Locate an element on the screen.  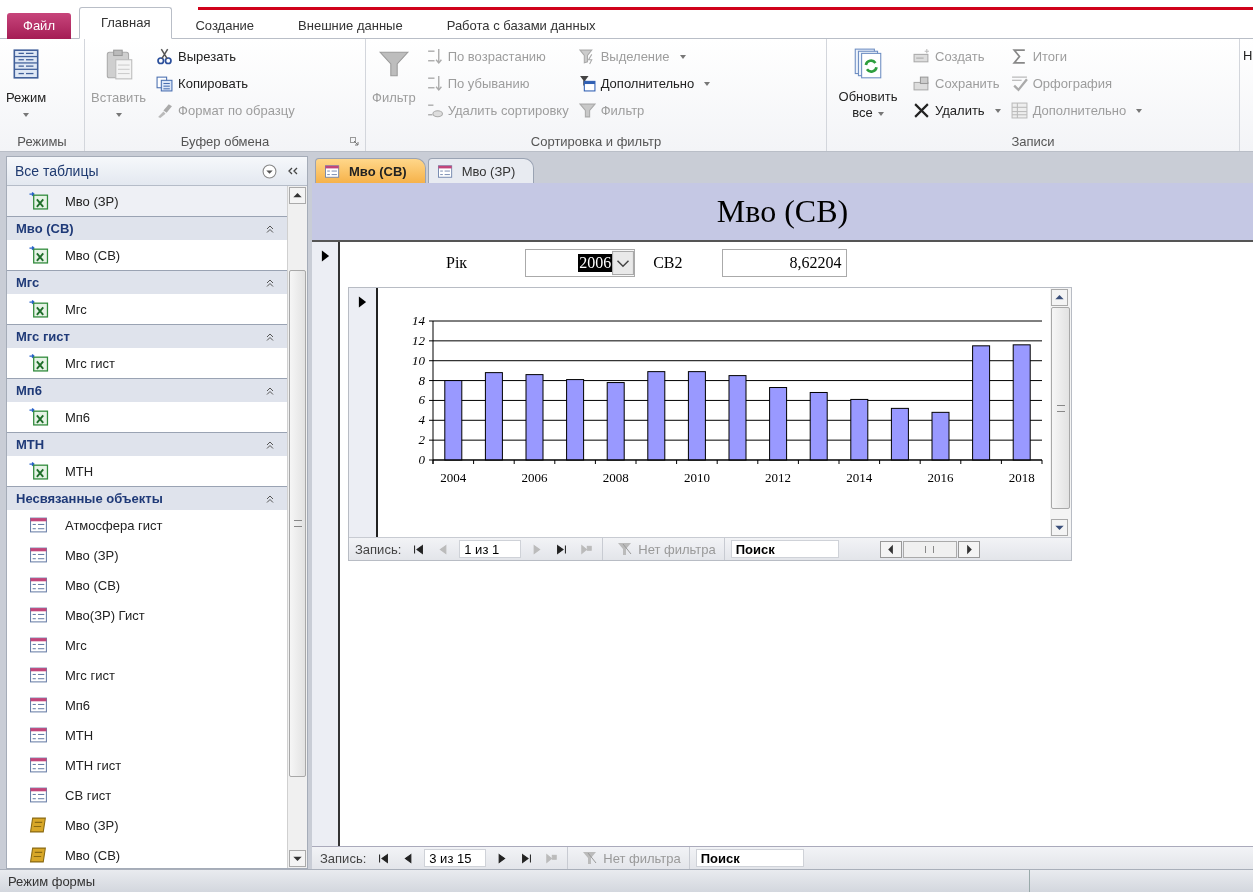
group-header: Несвязанные объекты is located at coordinates (147, 498).